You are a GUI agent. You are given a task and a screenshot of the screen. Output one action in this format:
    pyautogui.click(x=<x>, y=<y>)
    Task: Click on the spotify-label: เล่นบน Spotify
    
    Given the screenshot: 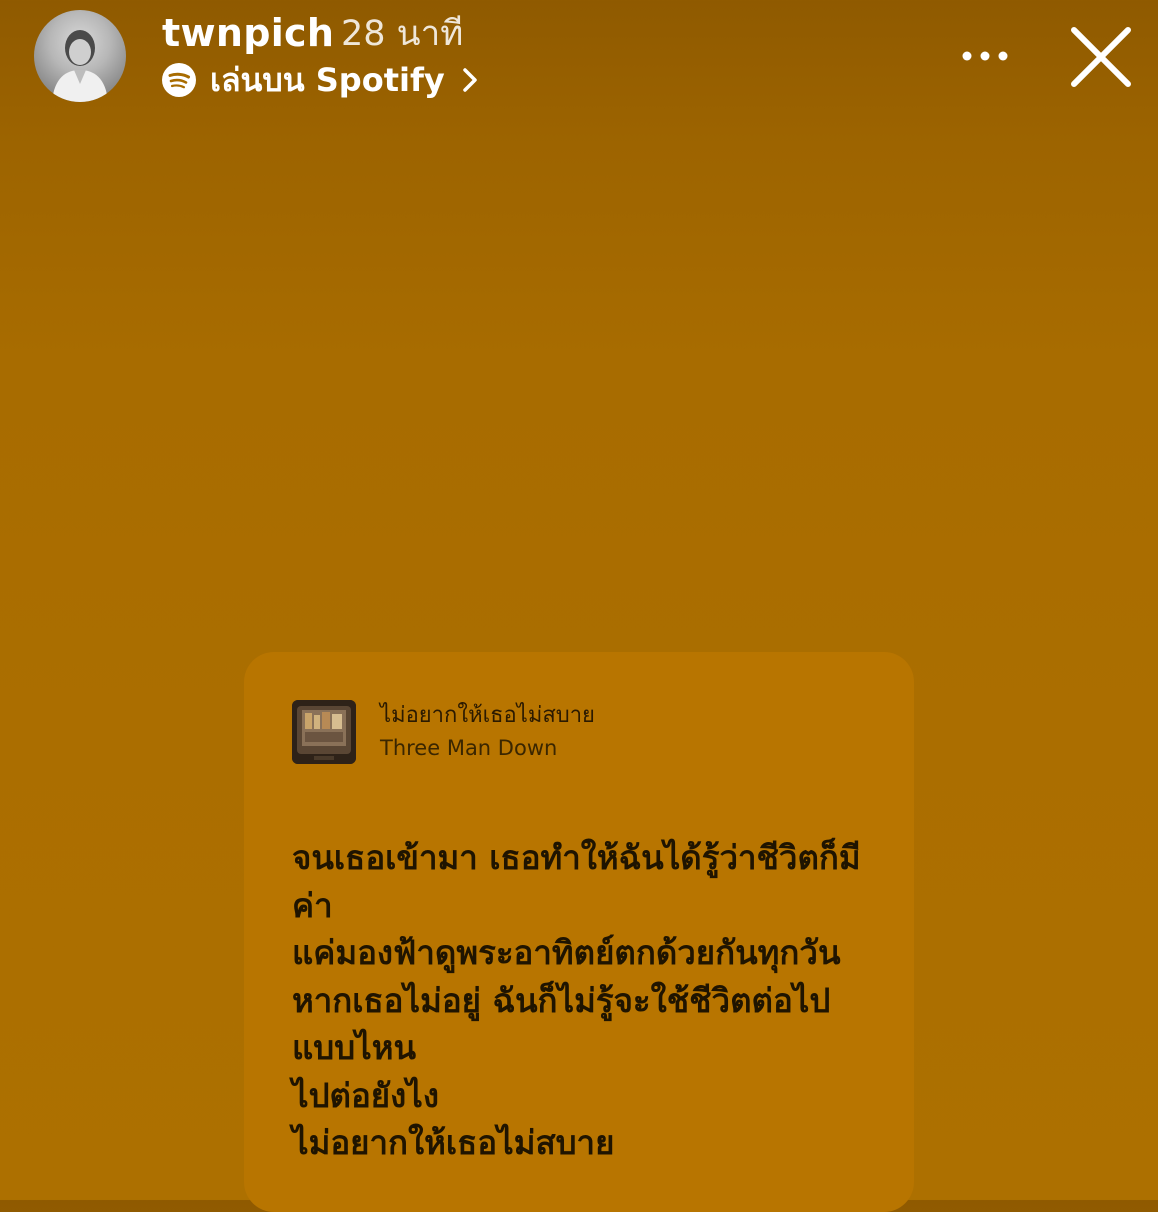 What is the action you would take?
    pyautogui.click(x=327, y=80)
    